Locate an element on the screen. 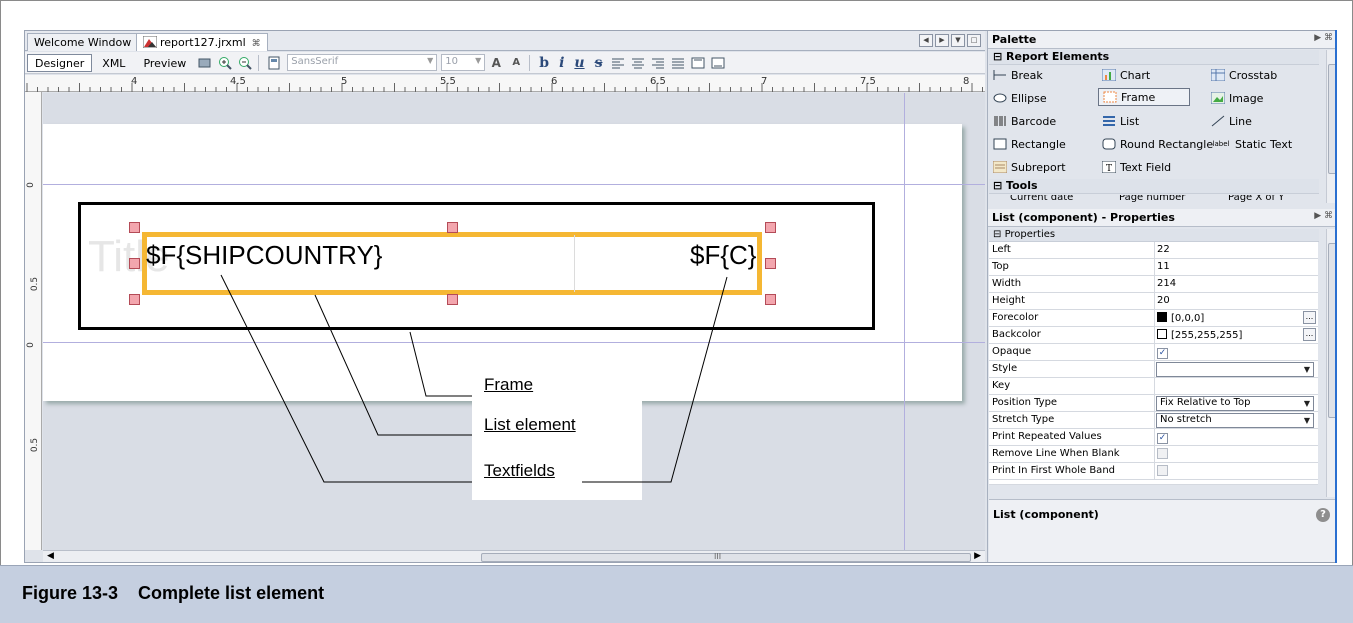 This screenshot has height=623, width=1353. property-row-width: Width 214 is located at coordinates (1153, 284).